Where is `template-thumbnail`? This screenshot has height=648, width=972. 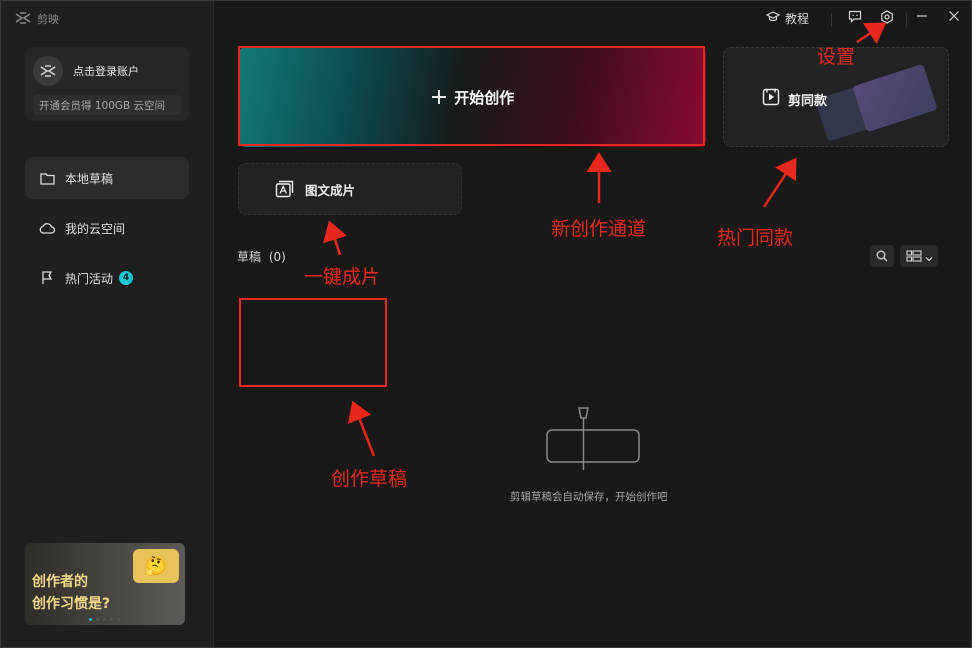 template-thumbnail is located at coordinates (895, 98).